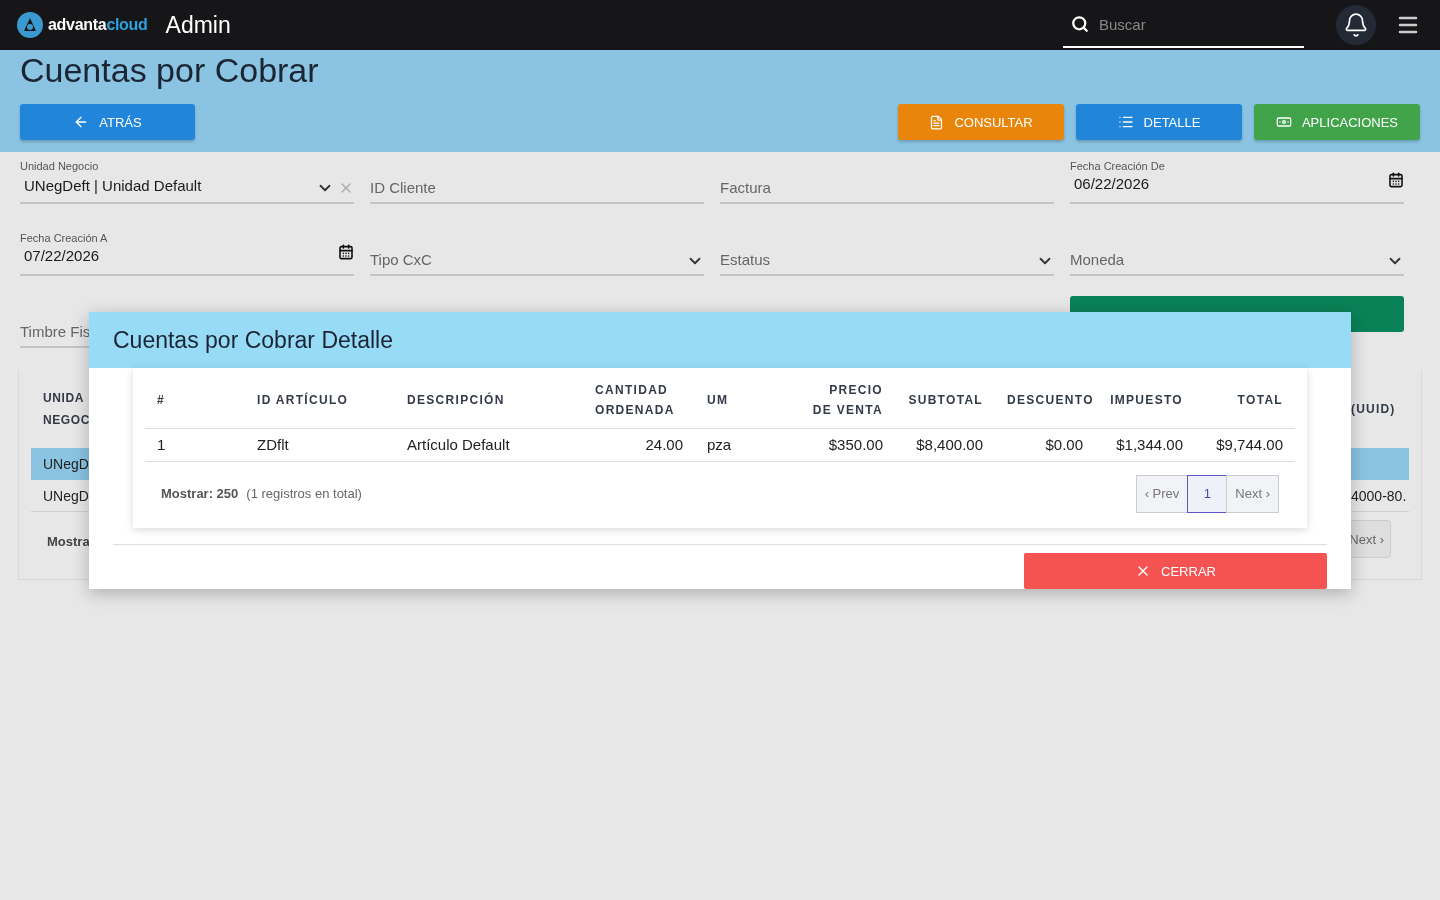 The image size is (1440, 900). I want to click on table-cell: $0.00, so click(1045, 444).